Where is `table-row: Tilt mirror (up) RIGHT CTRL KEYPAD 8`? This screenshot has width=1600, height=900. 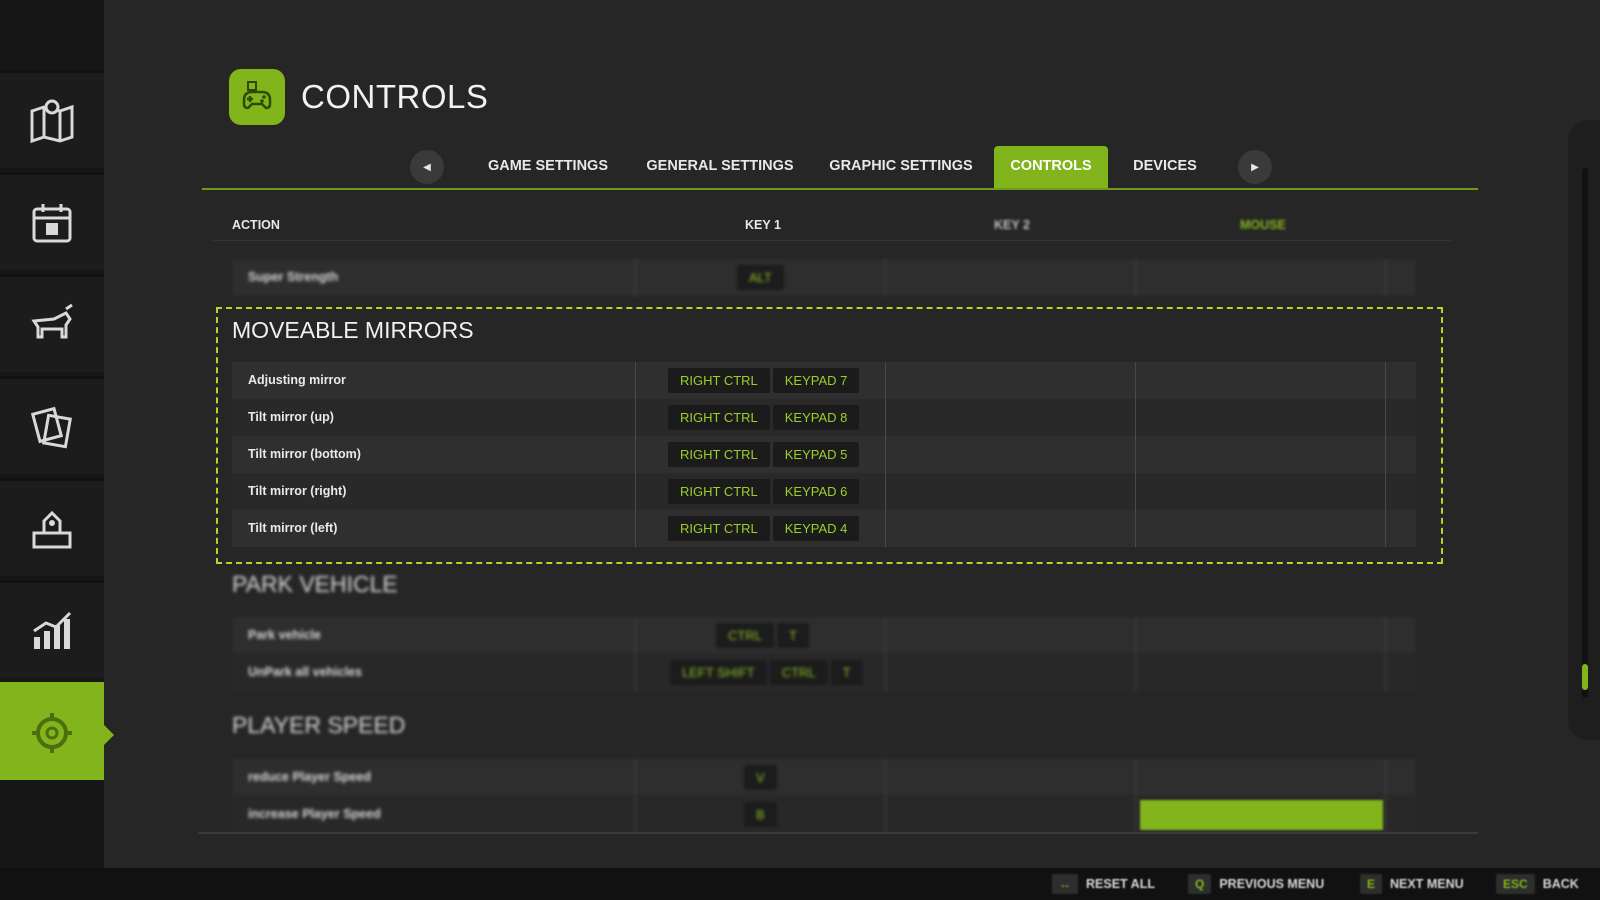 table-row: Tilt mirror (up) RIGHT CTRL KEYPAD 8 is located at coordinates (824, 417).